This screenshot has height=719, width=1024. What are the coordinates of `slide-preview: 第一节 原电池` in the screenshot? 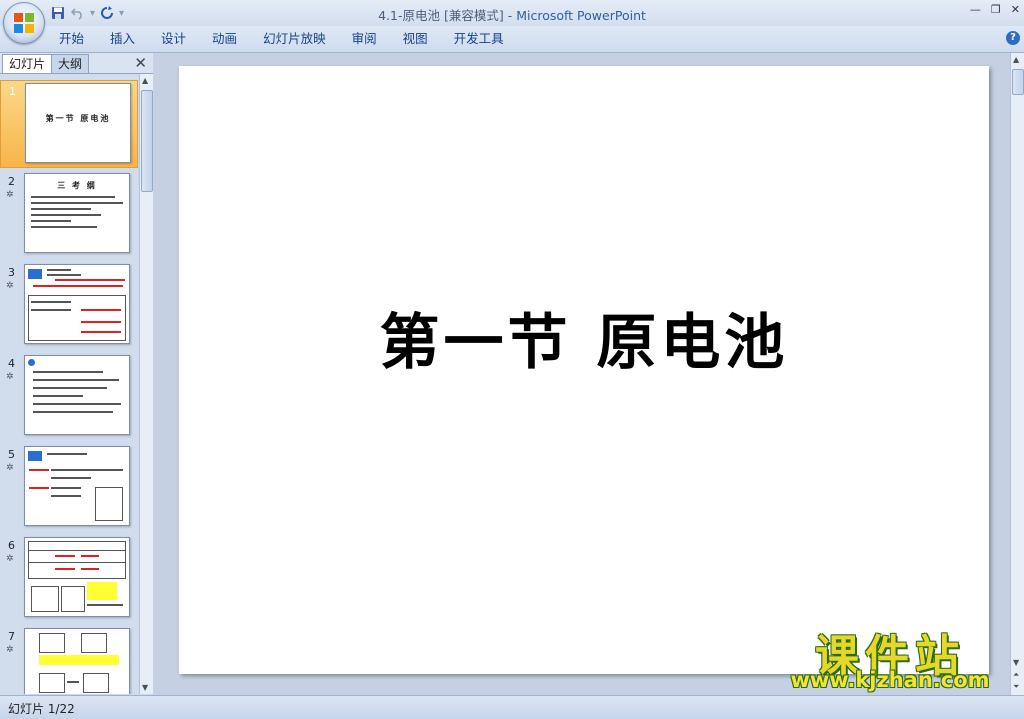 It's located at (78, 123).